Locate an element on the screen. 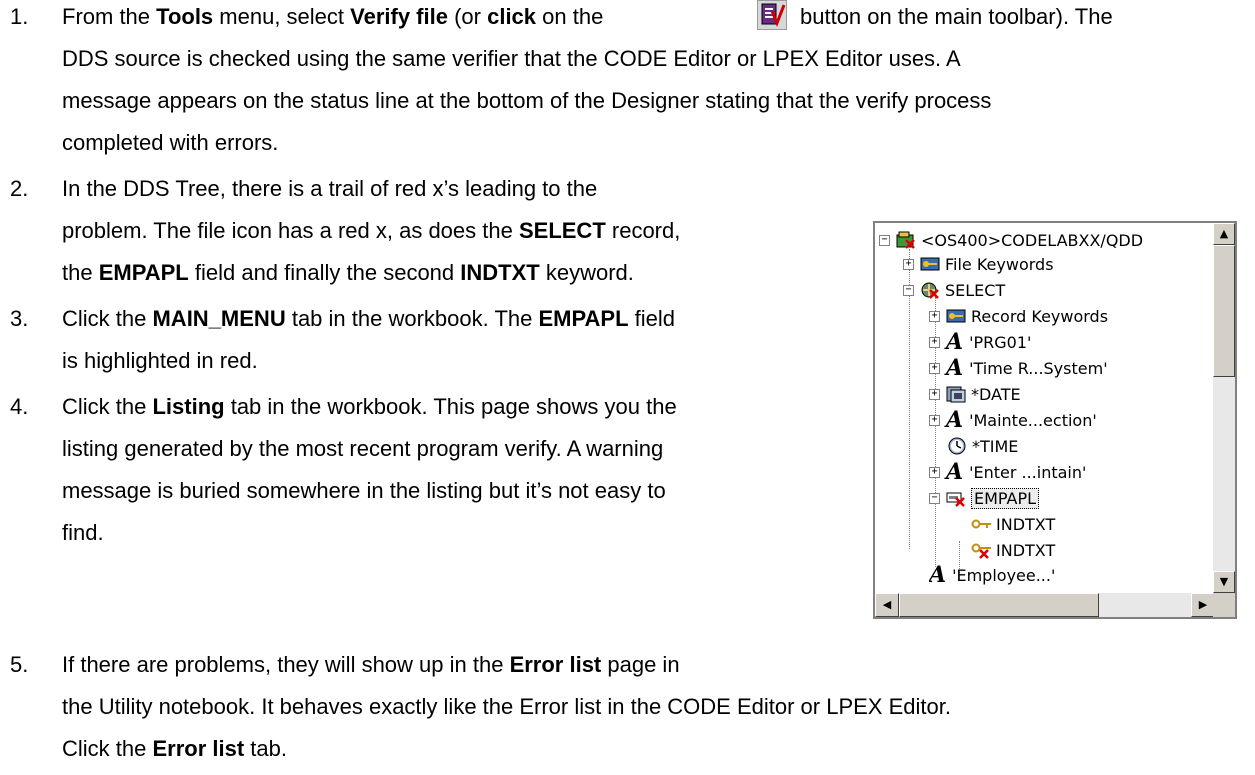 This screenshot has height=775, width=1255. tree-node-file-keywords: + File Keywords is located at coordinates (978, 264).